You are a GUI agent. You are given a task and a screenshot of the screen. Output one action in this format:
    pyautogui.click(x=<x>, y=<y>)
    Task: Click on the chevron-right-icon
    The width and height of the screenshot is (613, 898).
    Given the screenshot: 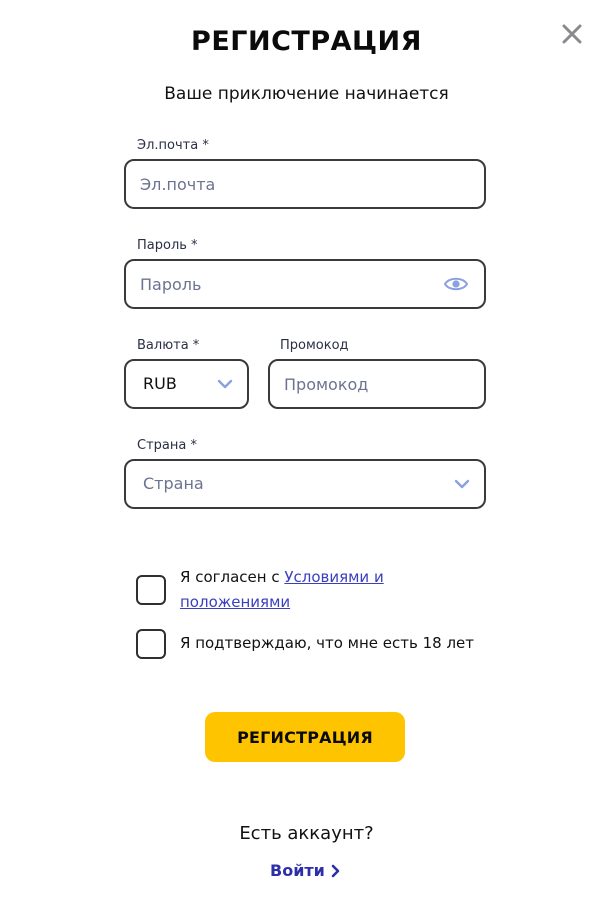 What is the action you would take?
    pyautogui.click(x=335, y=870)
    